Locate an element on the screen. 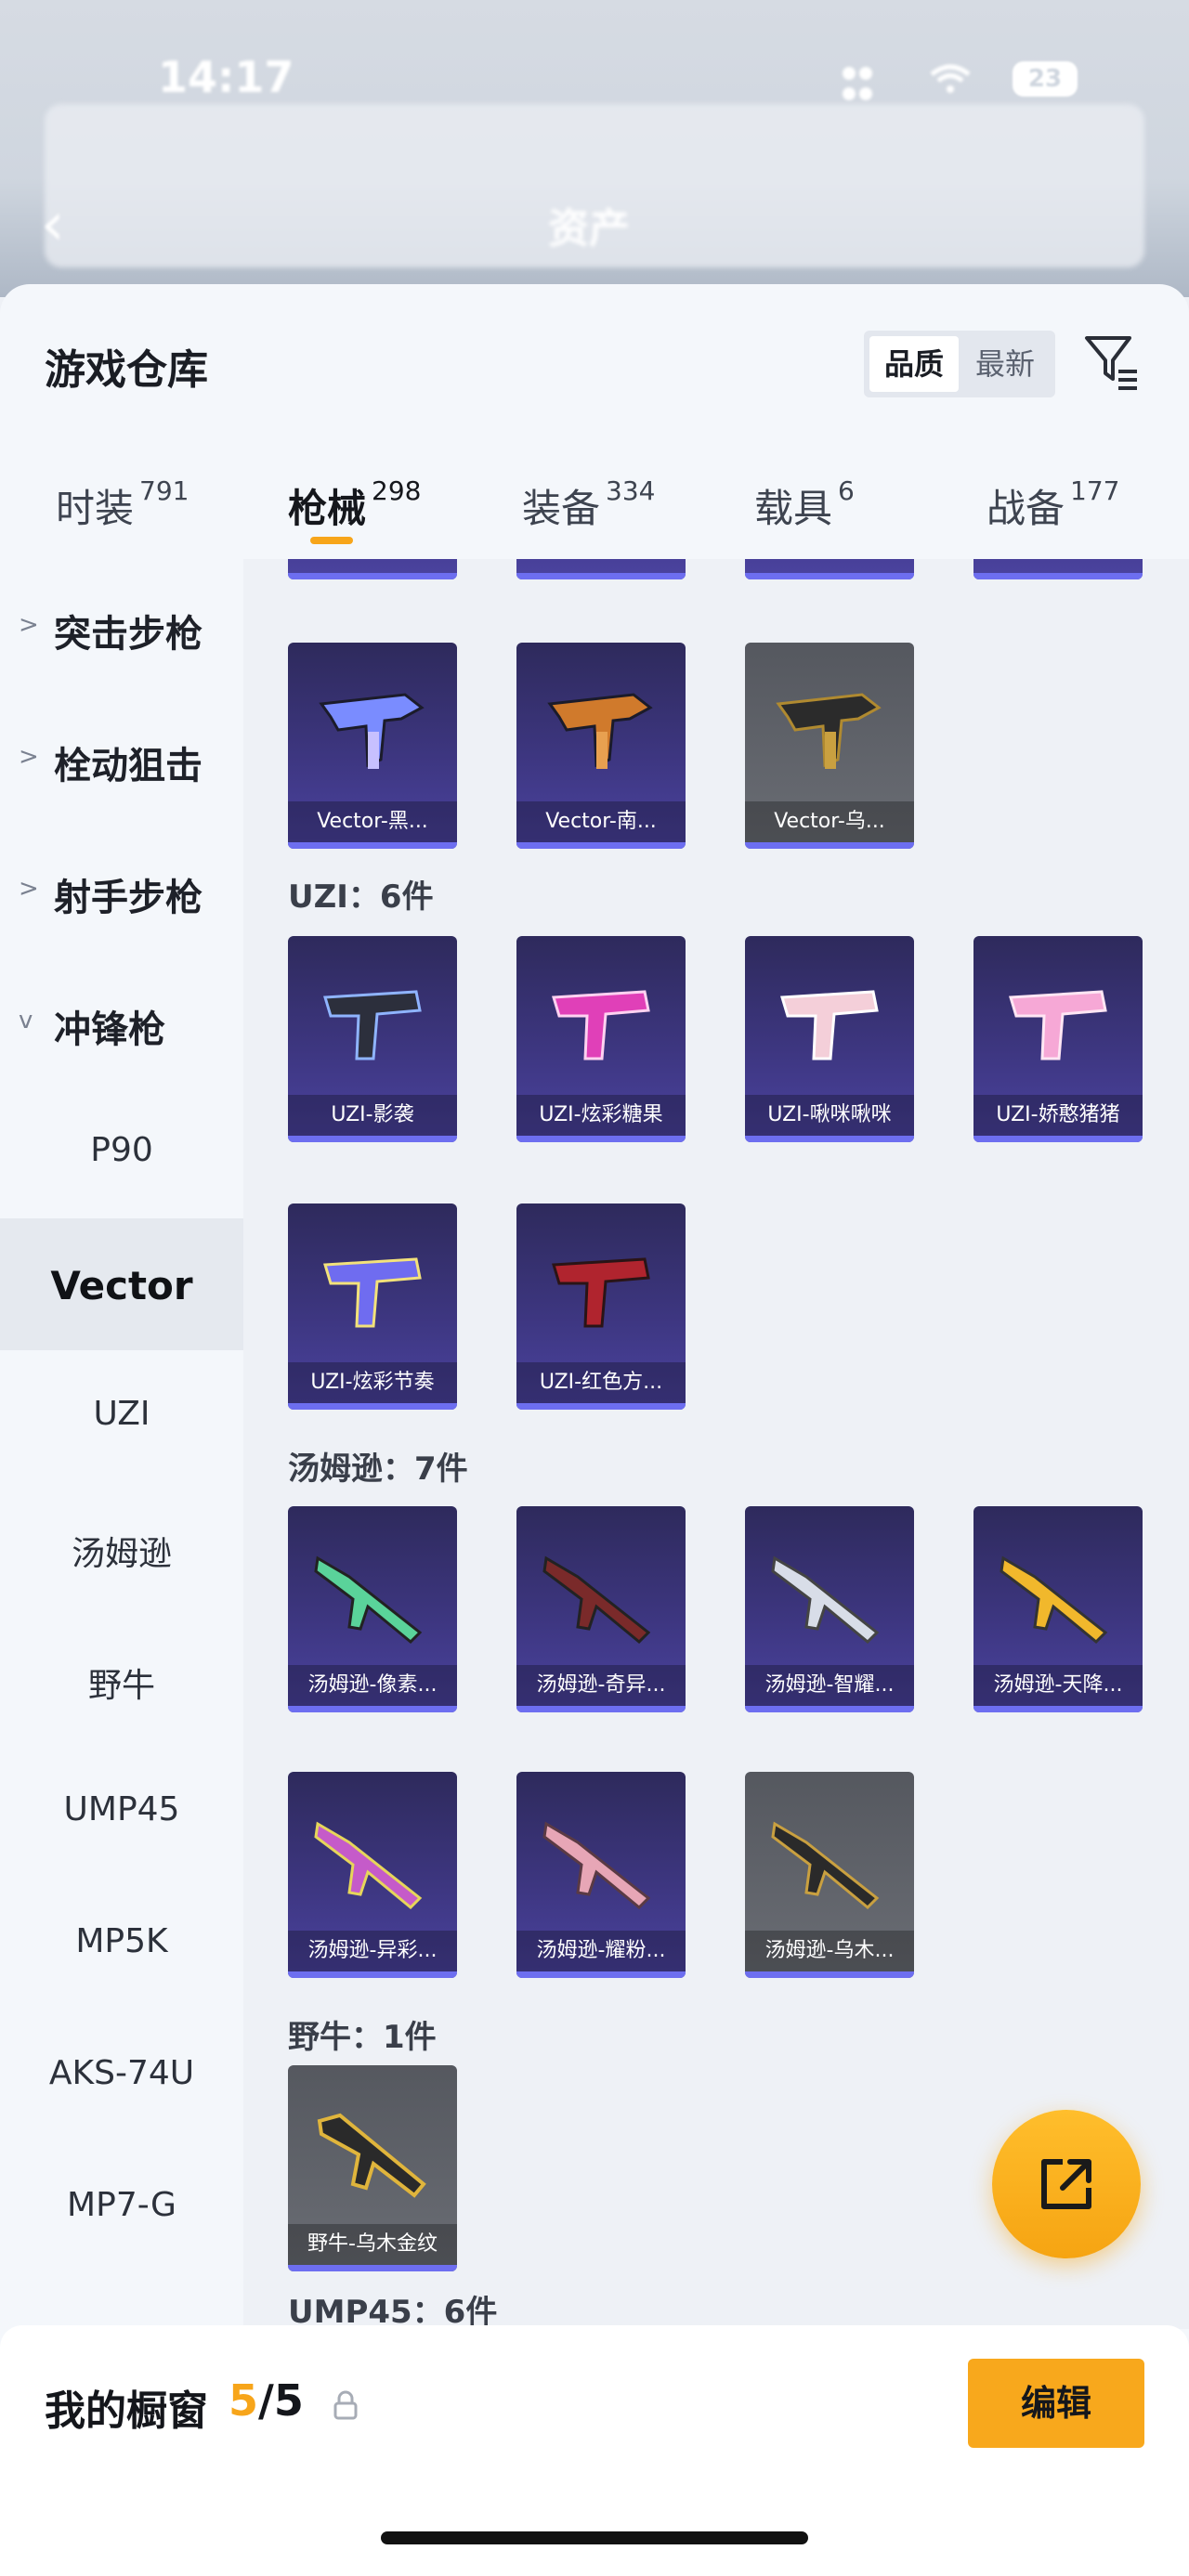 This screenshot has width=1189, height=2576. item-card: UZI-影袭 is located at coordinates (372, 1039).